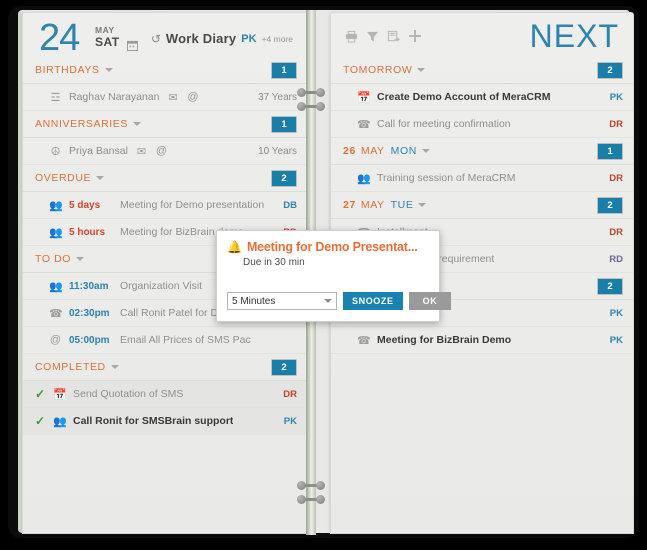 This screenshot has height=550, width=647. I want to click on filter-icon, so click(372, 36).